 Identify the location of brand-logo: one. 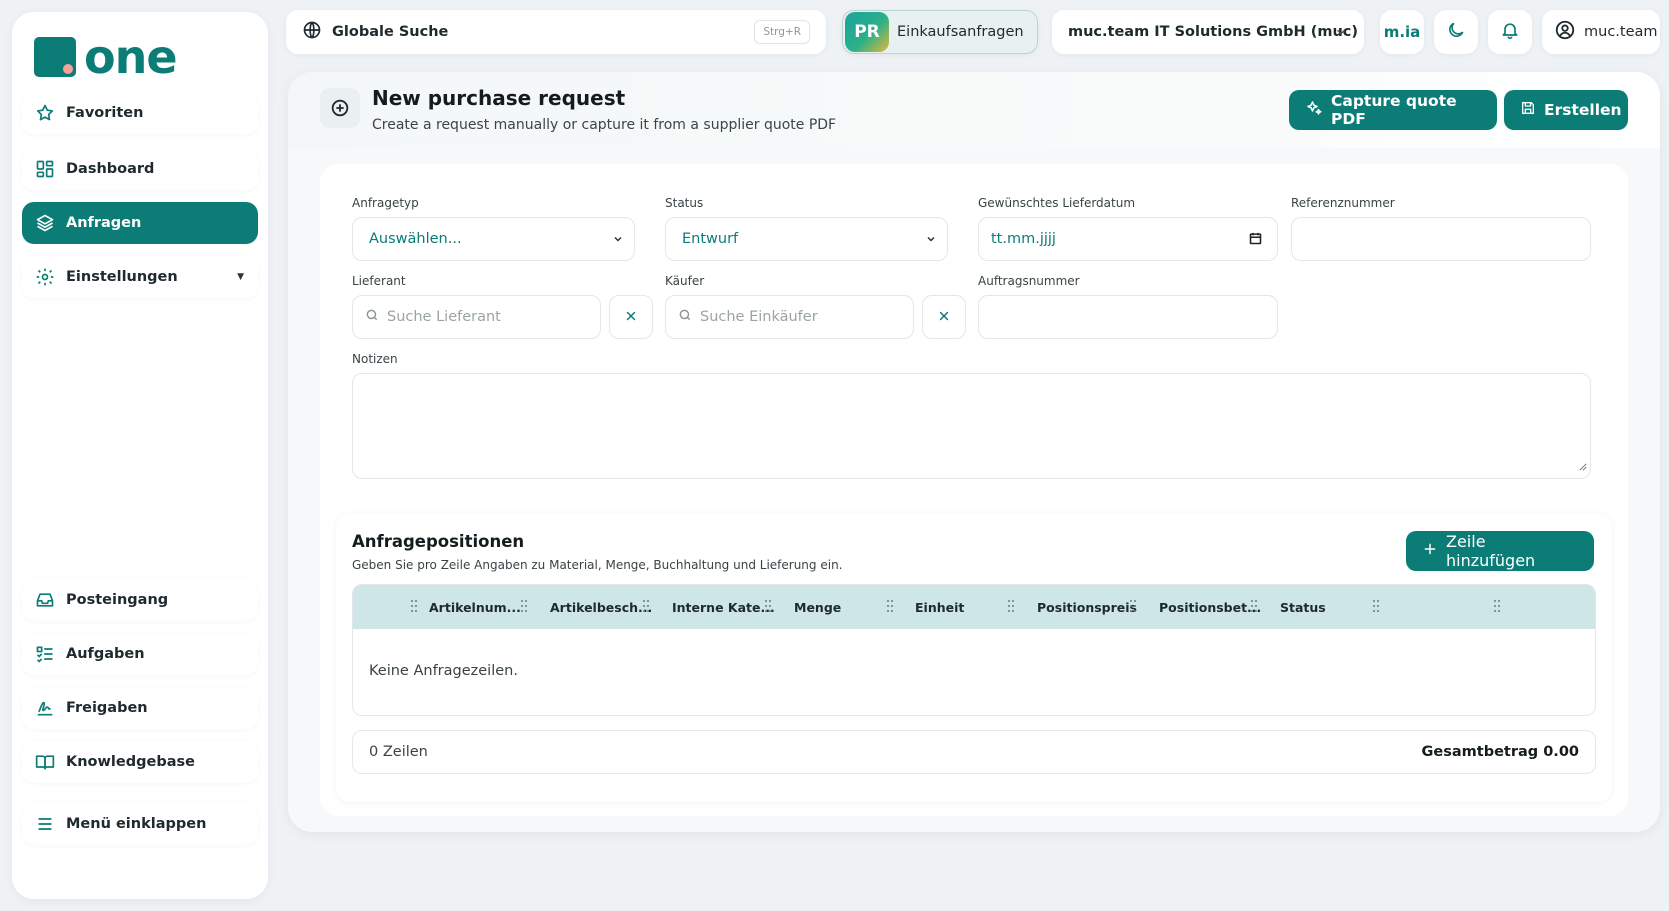
(106, 57).